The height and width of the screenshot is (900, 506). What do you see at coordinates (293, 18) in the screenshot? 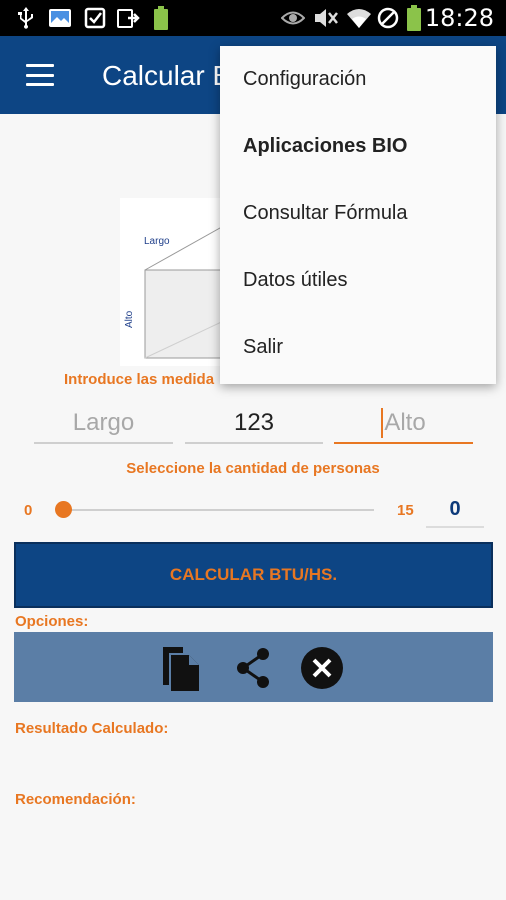
I see `eye-icon` at bounding box center [293, 18].